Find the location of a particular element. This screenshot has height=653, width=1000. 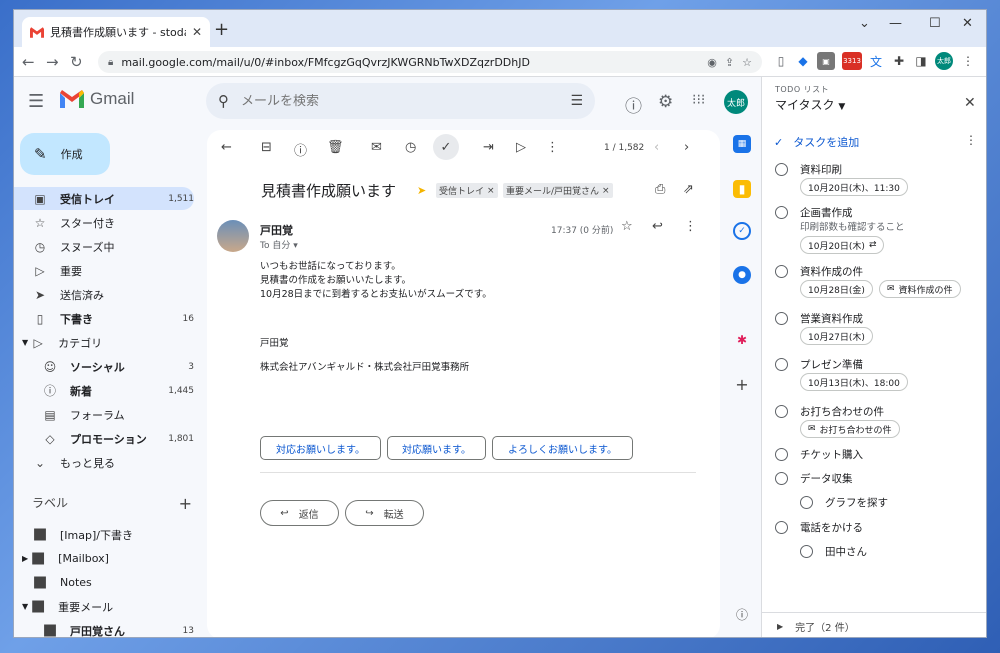

avatar: 太郎 is located at coordinates (736, 102).